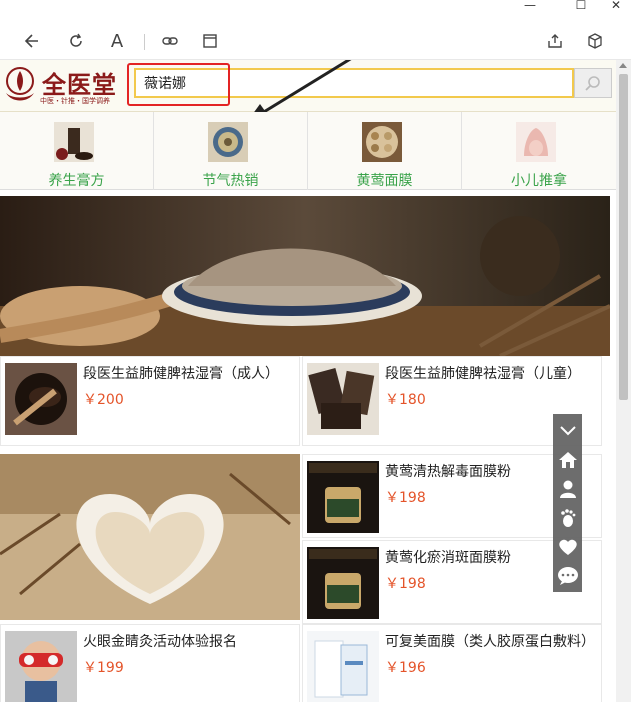 This screenshot has height=702, width=631. What do you see at coordinates (170, 41) in the screenshot?
I see `link-icon` at bounding box center [170, 41].